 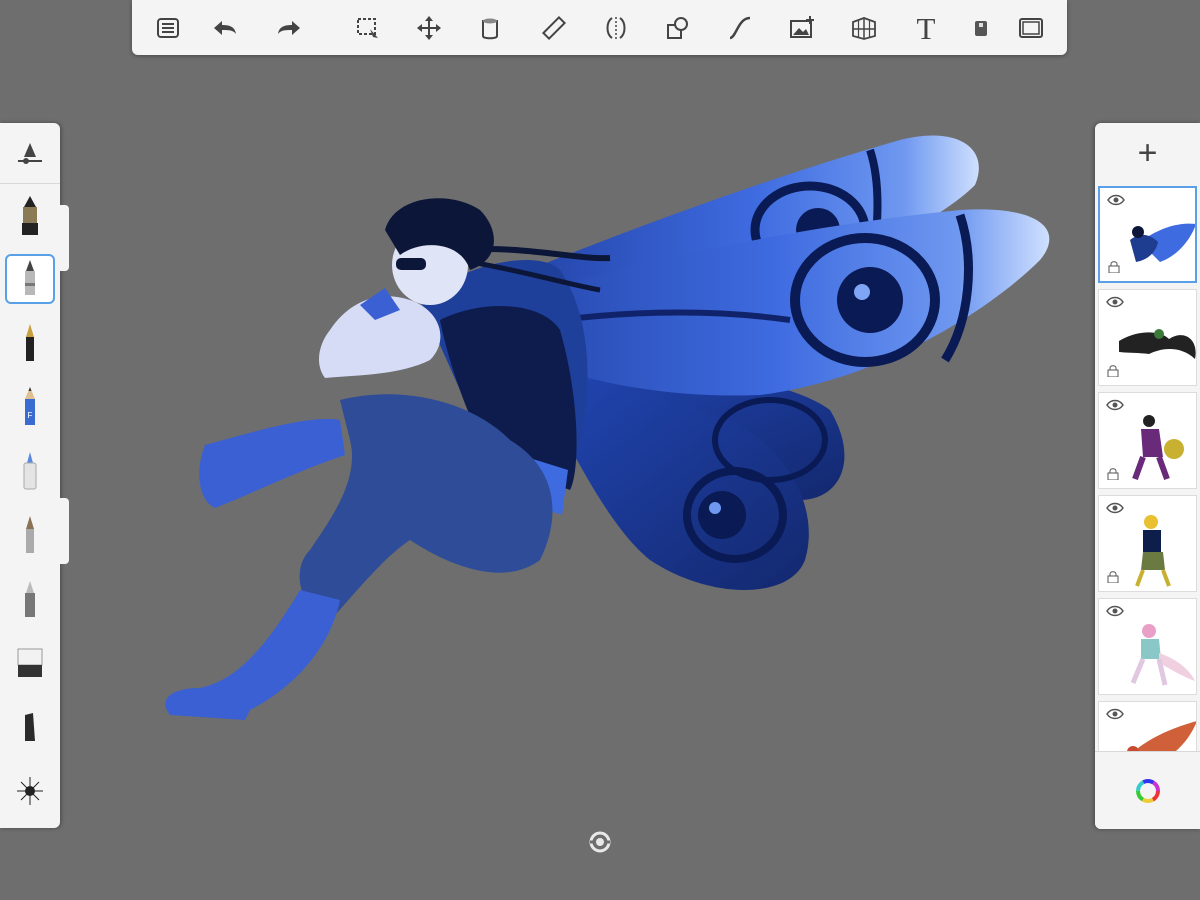 I want to click on palette-scroll-tab-bottom, so click(x=64, y=531).